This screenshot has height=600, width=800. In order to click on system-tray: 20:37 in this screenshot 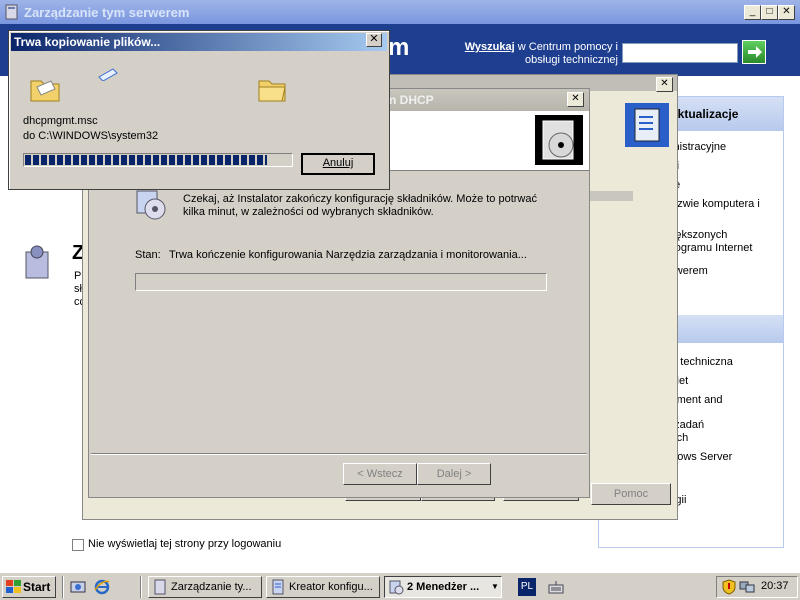, I will do `click(757, 587)`.